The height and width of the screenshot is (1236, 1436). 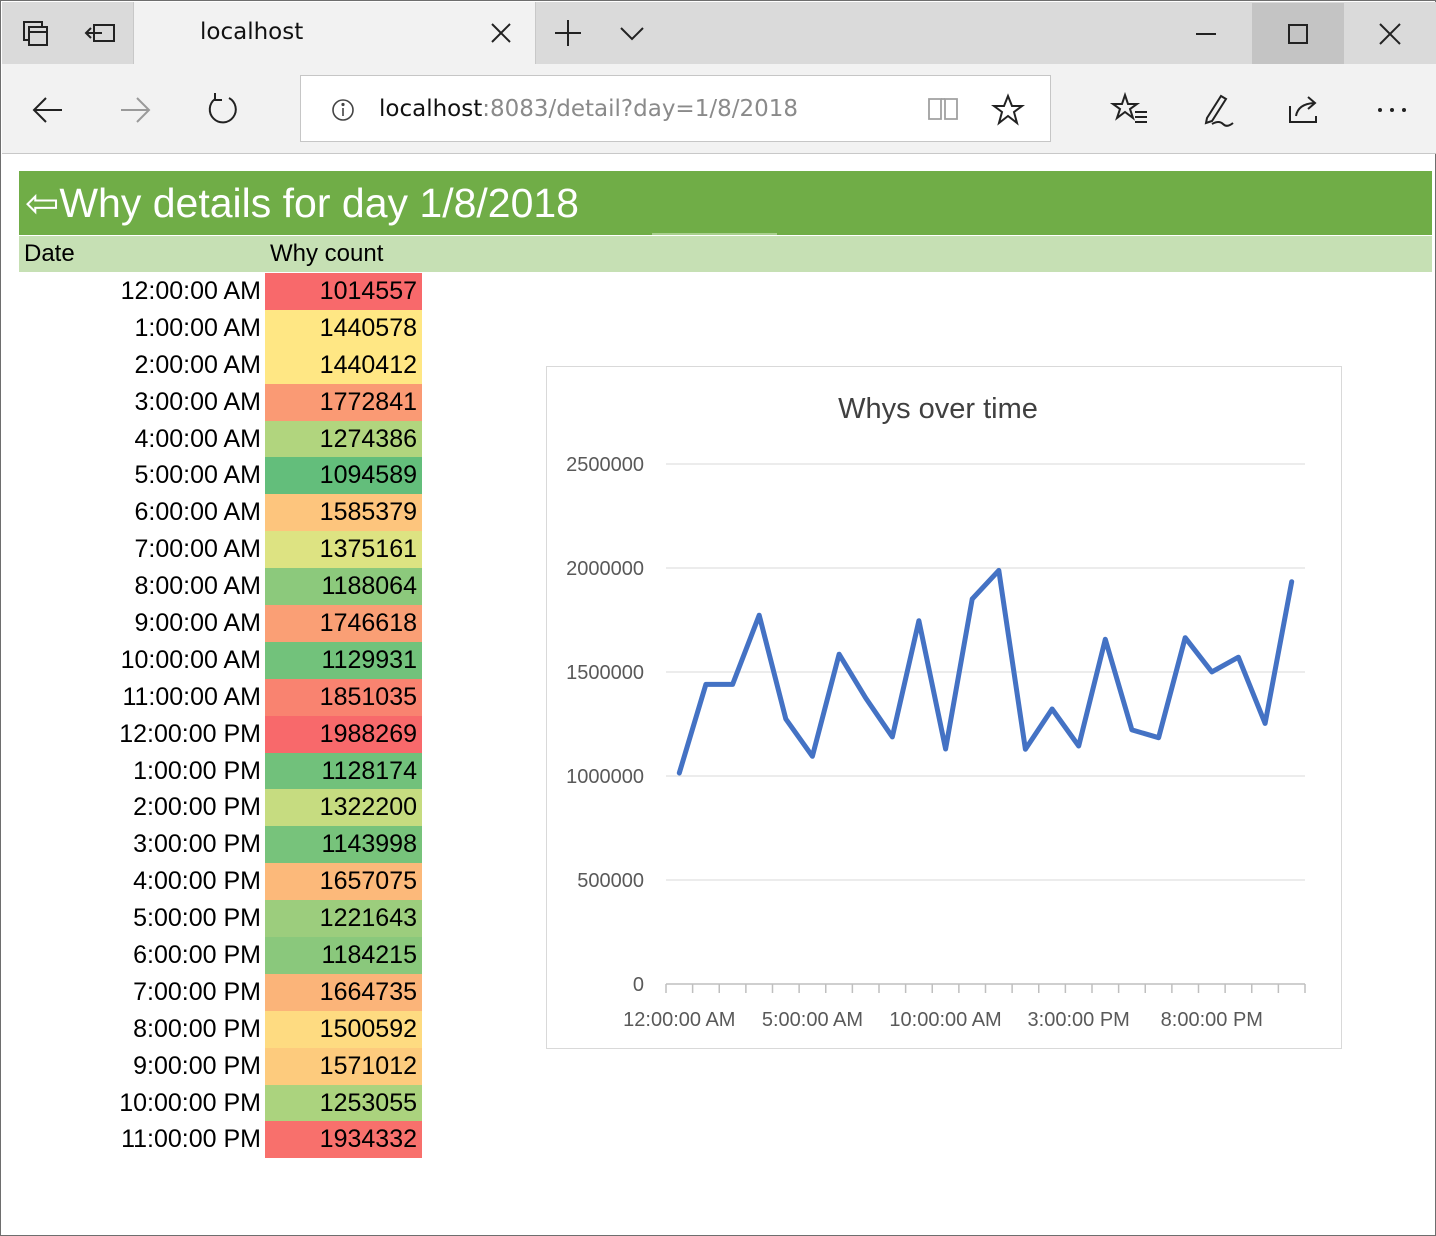 What do you see at coordinates (252, 32) in the screenshot?
I see `tab-title: localhost` at bounding box center [252, 32].